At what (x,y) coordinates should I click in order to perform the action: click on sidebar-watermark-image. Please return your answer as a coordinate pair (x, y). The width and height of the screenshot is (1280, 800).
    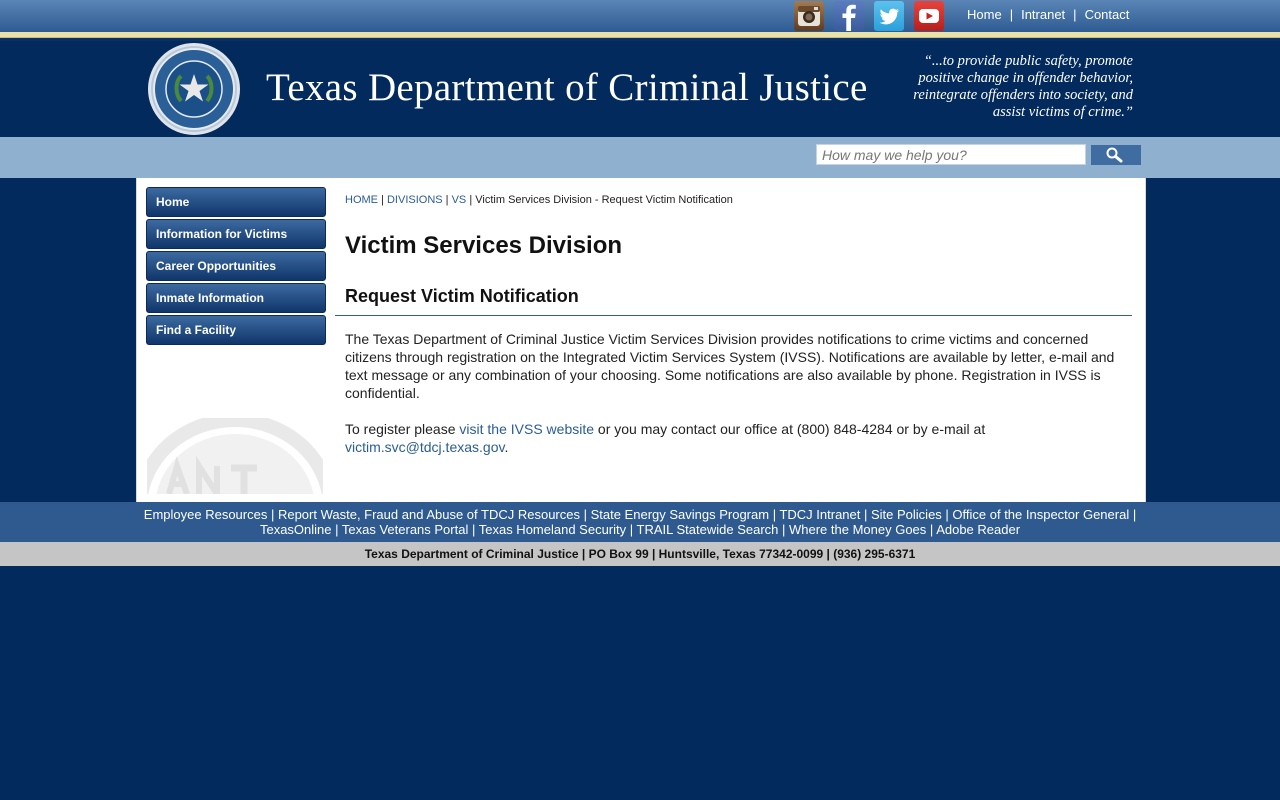
    Looking at the image, I should click on (235, 456).